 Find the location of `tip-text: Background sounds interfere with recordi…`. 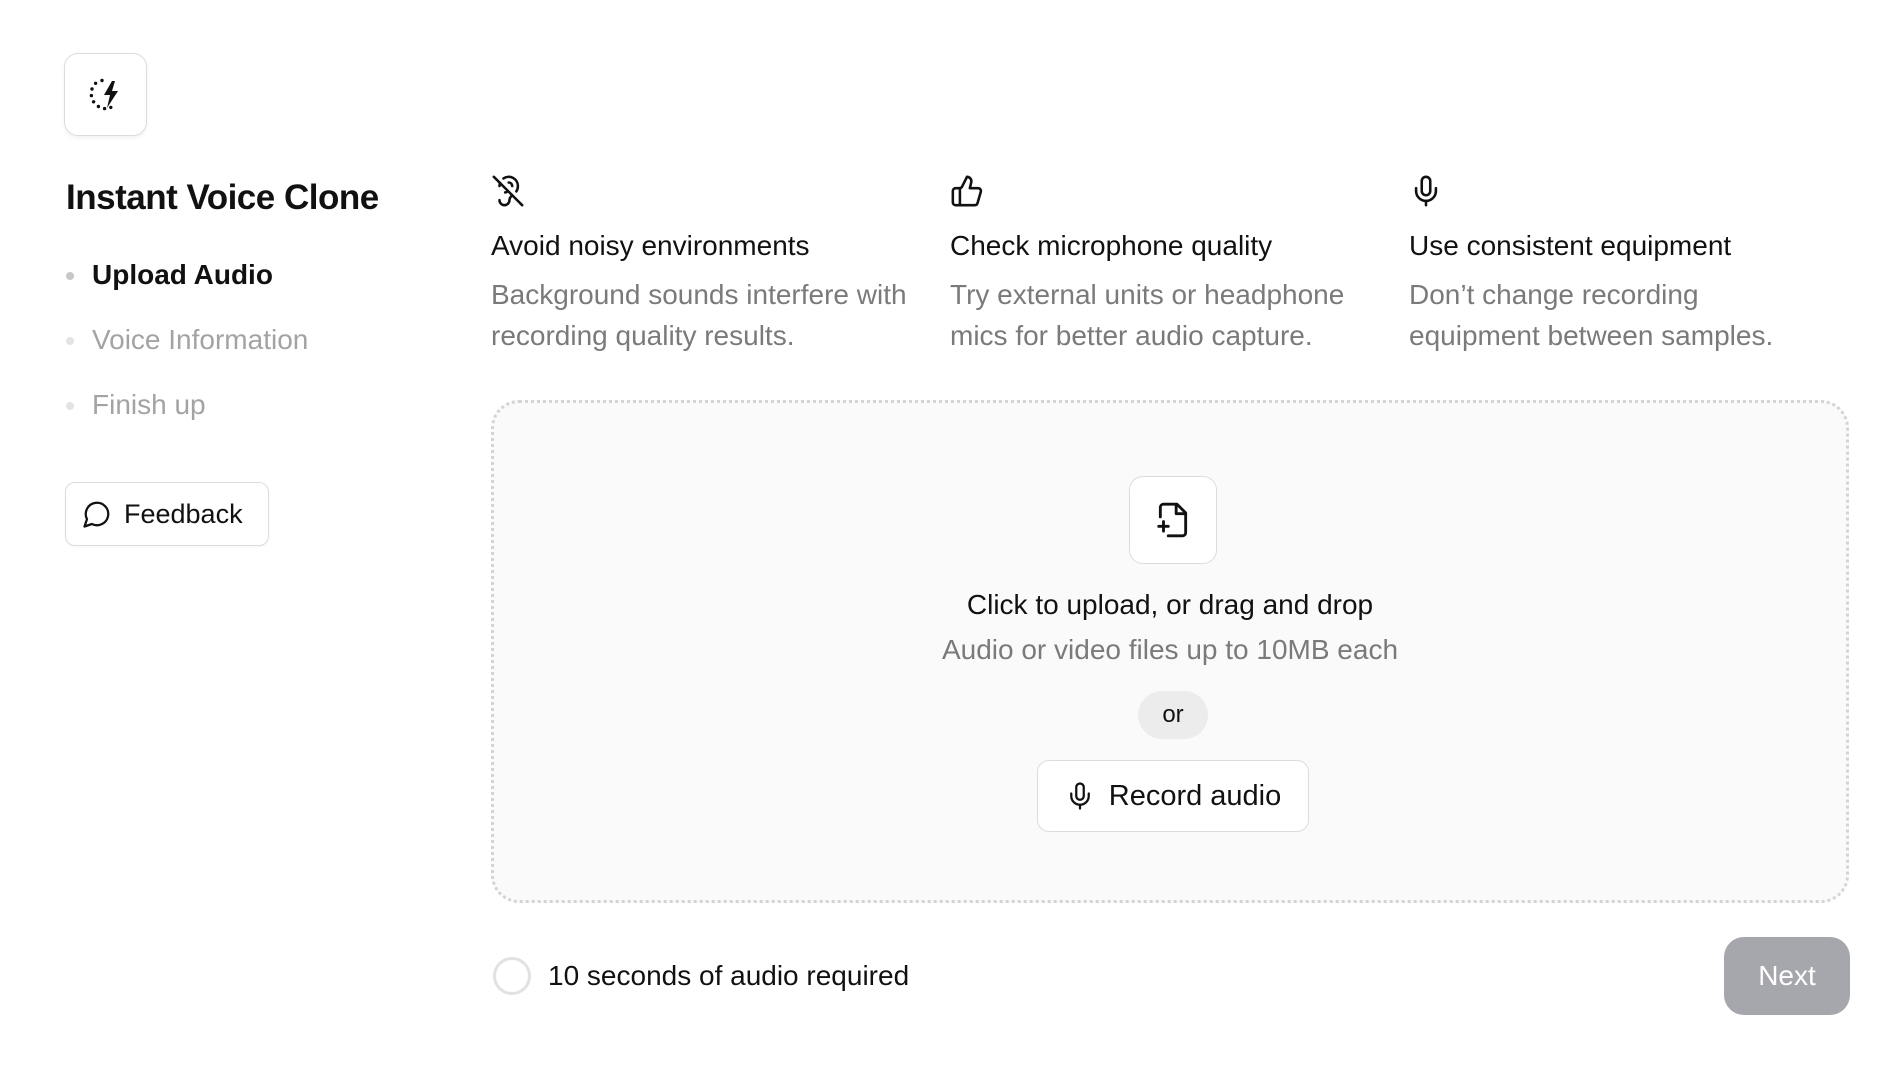

tip-text: Background sounds interfere with recordi… is located at coordinates (699, 315).